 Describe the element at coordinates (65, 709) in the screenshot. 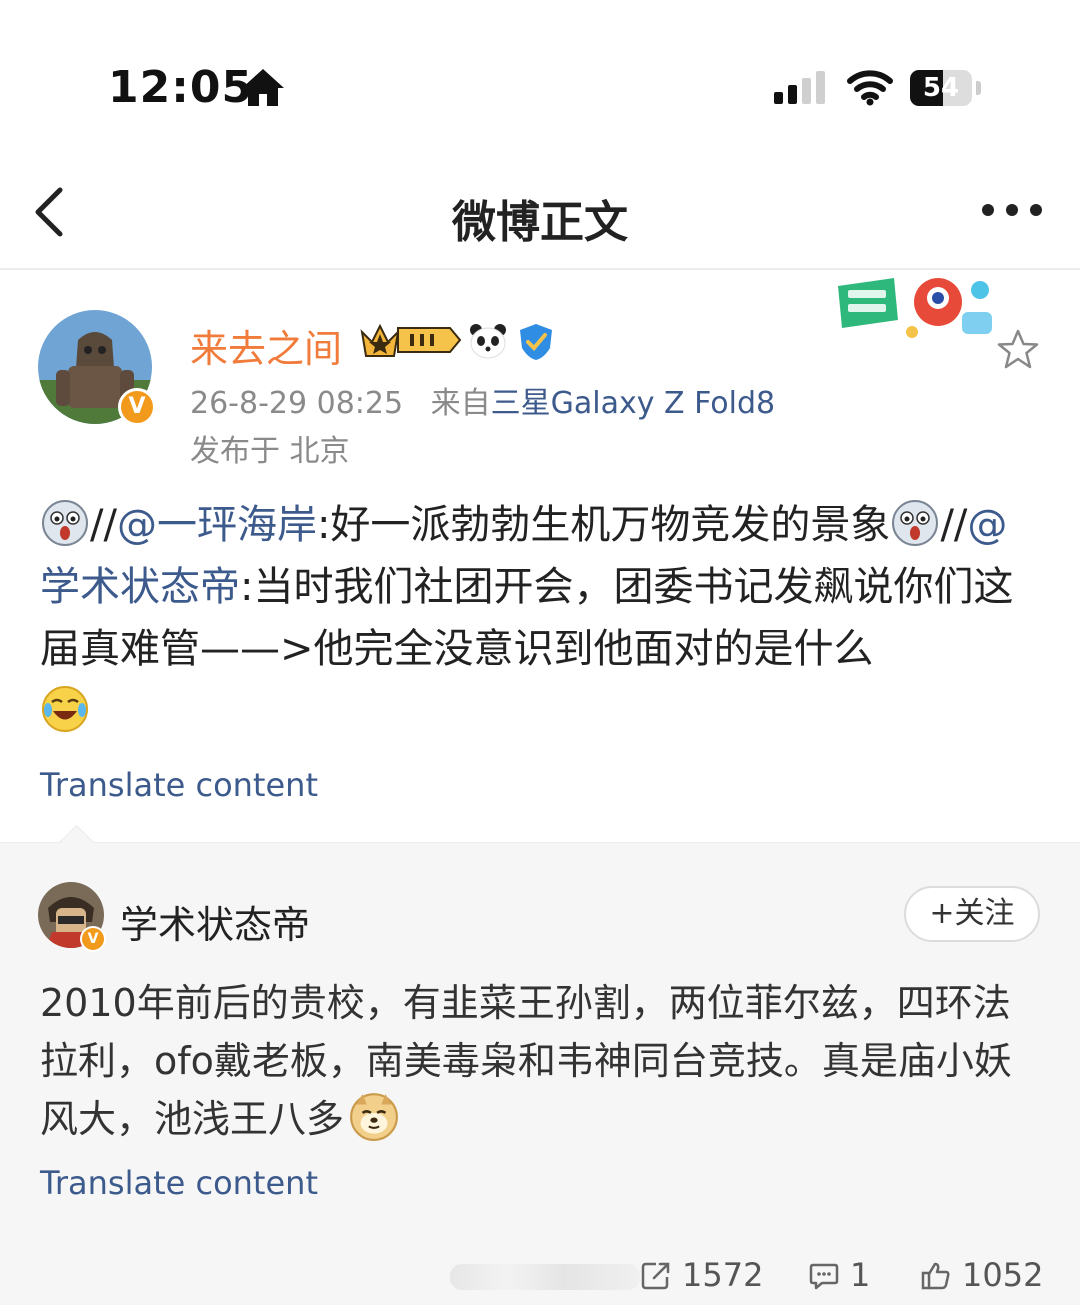

I see `laughing-tears-emoji-icon` at that location.